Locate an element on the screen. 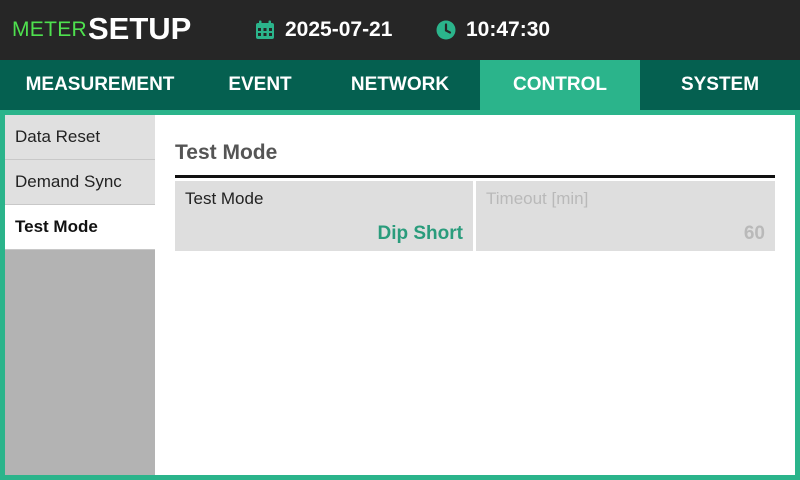  test-mode-value: Dip Short is located at coordinates (420, 233).